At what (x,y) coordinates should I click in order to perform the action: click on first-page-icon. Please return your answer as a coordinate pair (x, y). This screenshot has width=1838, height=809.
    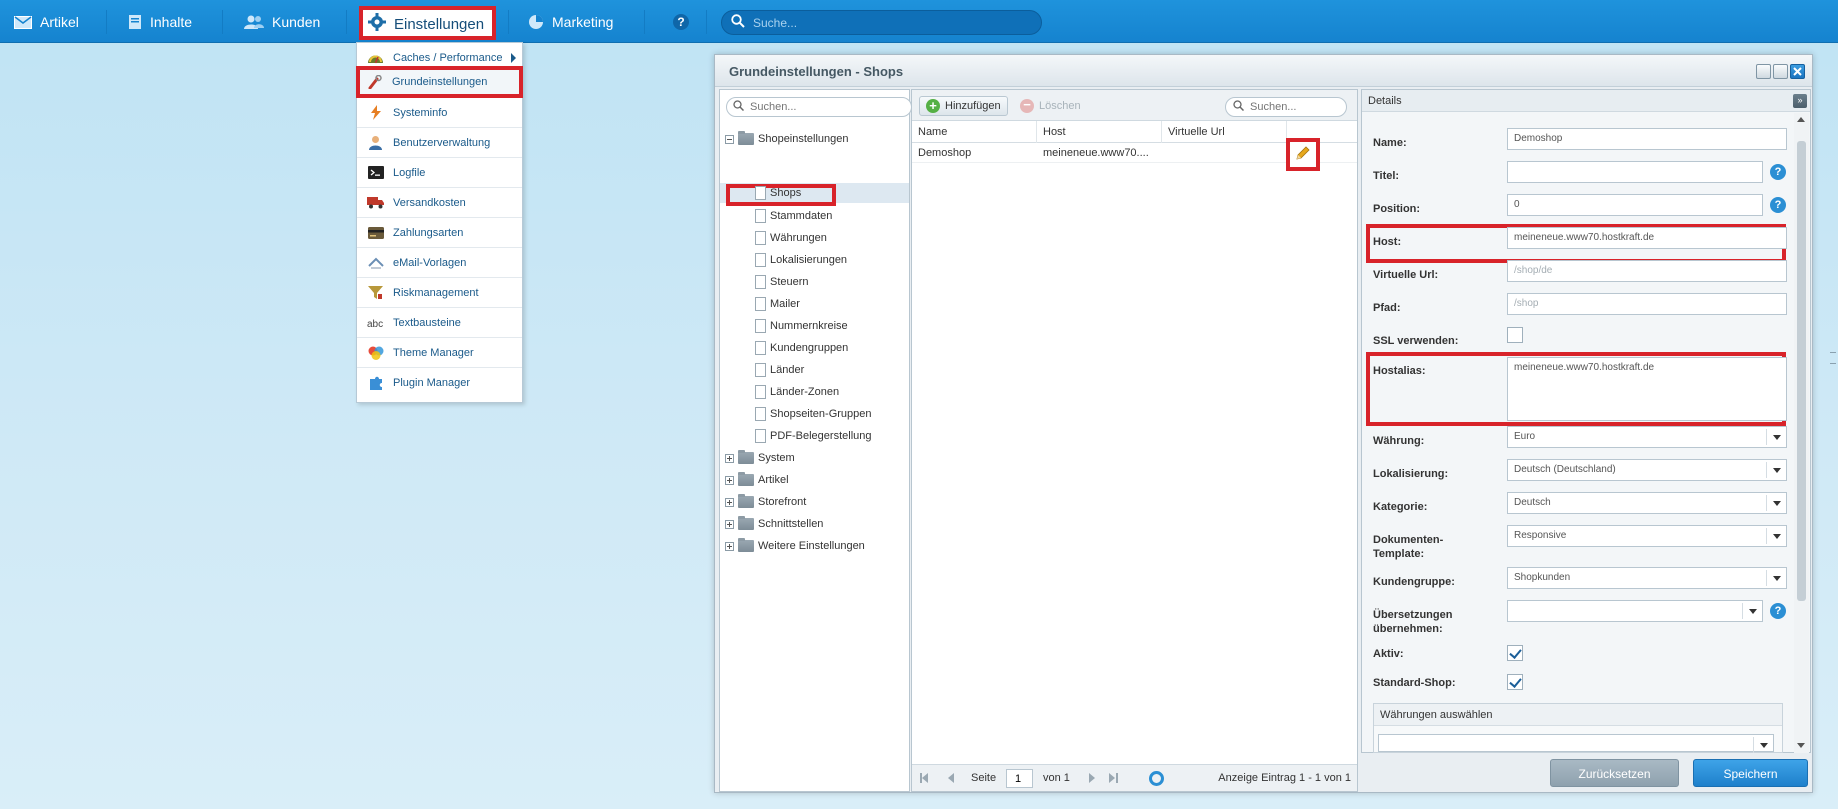
    Looking at the image, I should click on (925, 778).